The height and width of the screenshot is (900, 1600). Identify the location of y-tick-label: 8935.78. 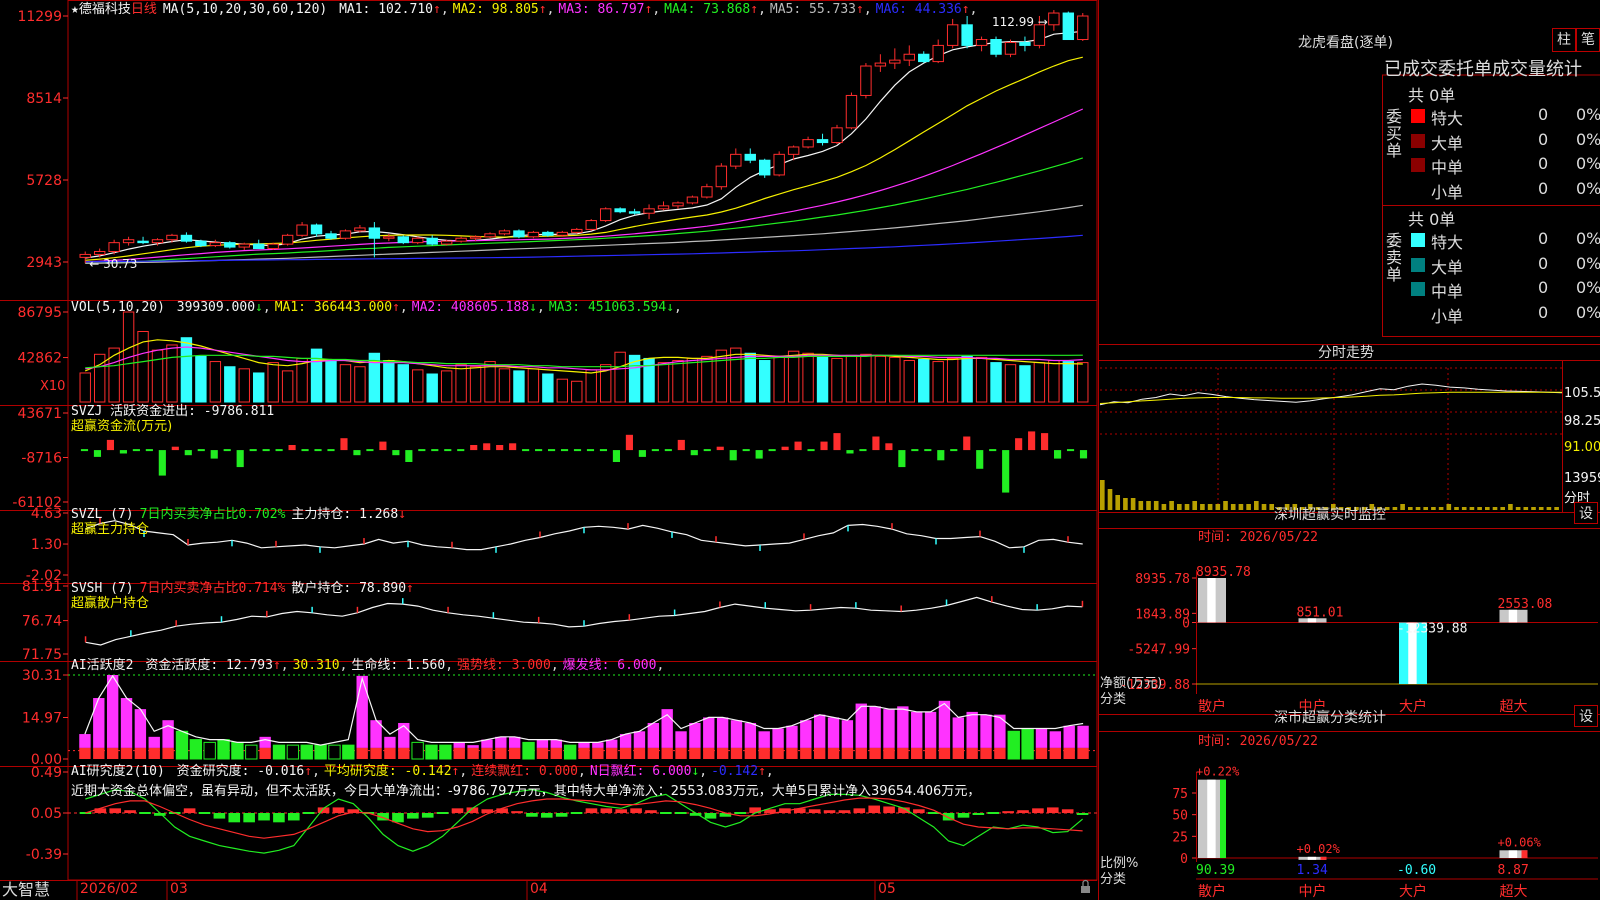
(1162, 579).